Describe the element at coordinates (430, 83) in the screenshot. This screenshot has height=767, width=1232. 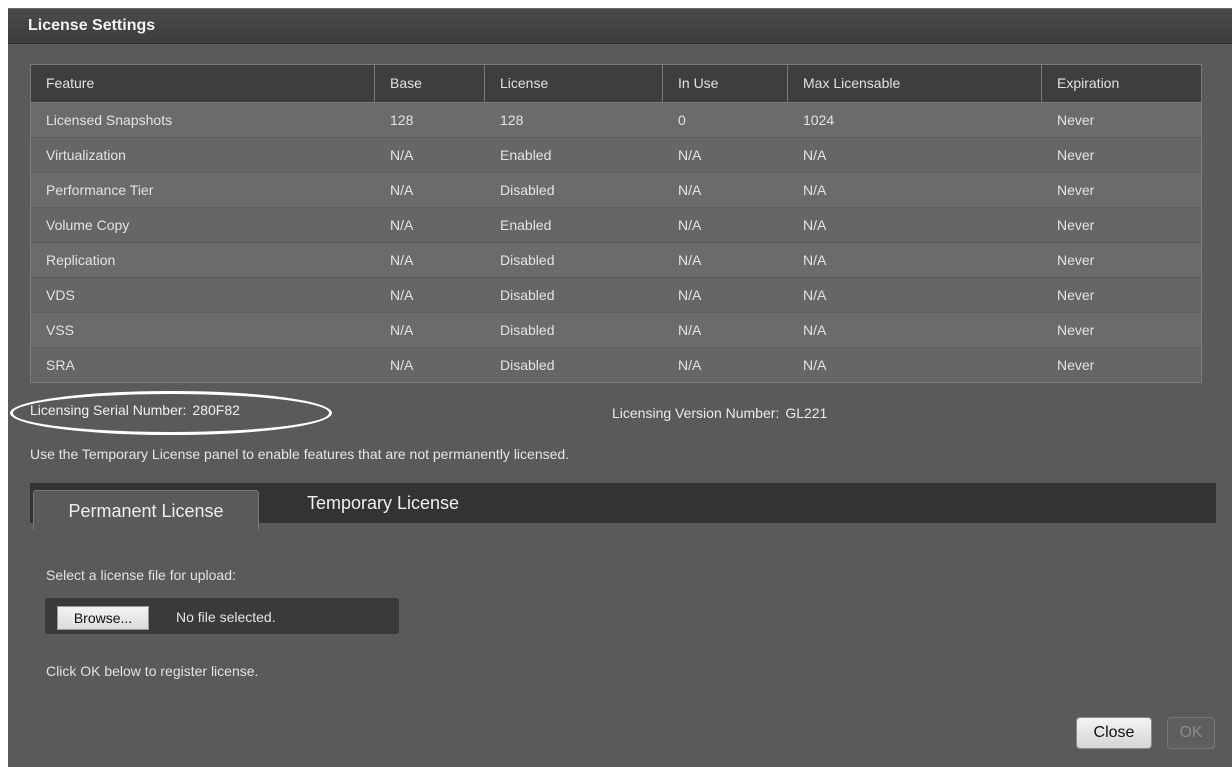
I see `column-header-base: Base` at that location.